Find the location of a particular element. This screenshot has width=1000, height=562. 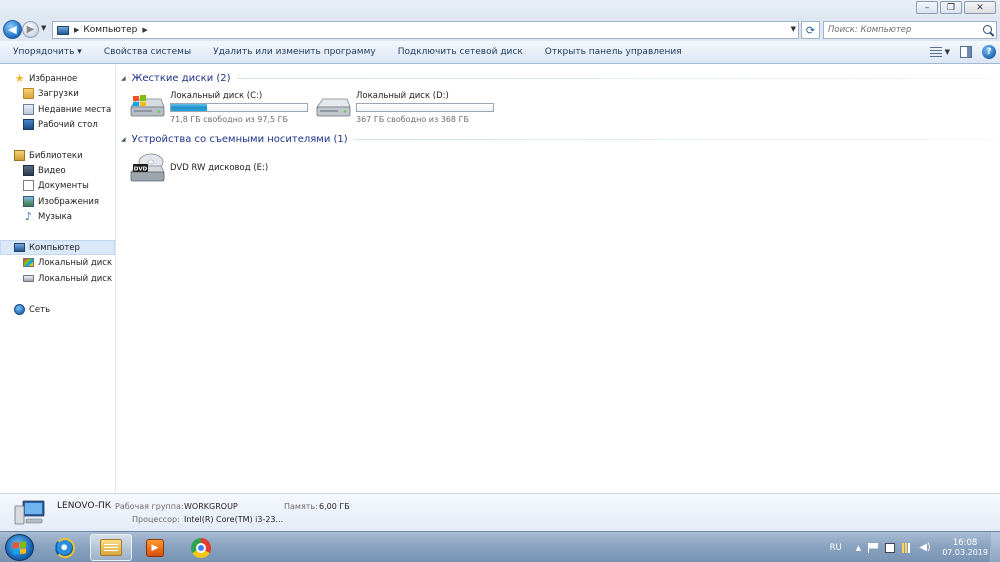

change-view-icon is located at coordinates (935, 52).